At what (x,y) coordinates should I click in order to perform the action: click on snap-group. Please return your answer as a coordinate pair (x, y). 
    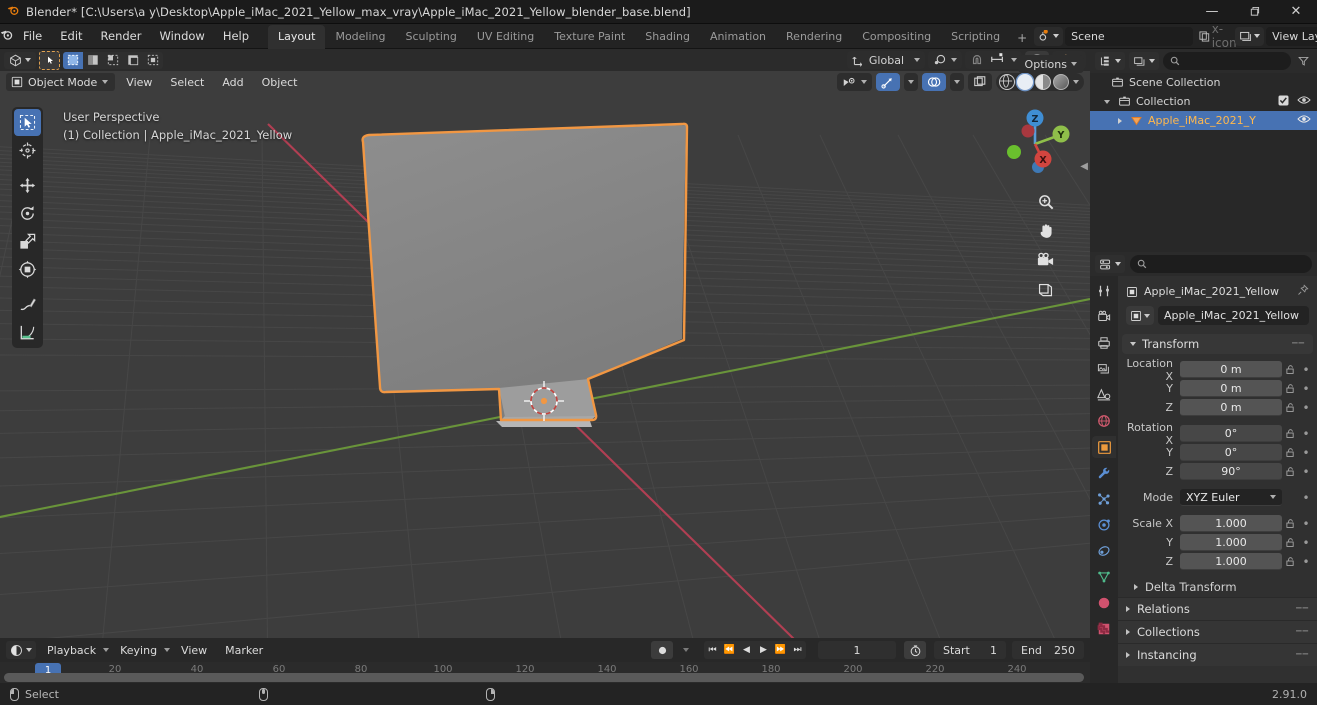
    Looking at the image, I should click on (993, 60).